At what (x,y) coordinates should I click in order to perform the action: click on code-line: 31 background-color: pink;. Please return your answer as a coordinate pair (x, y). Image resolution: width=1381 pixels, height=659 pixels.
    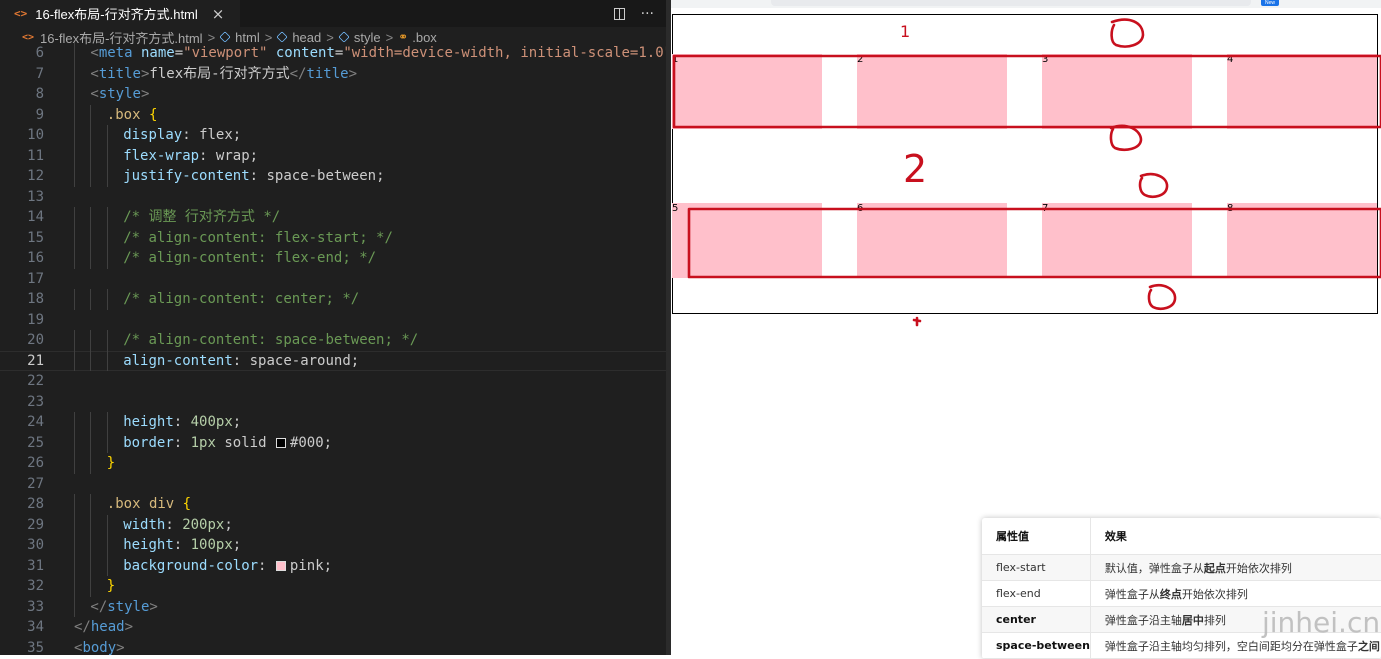
    Looking at the image, I should click on (333, 565).